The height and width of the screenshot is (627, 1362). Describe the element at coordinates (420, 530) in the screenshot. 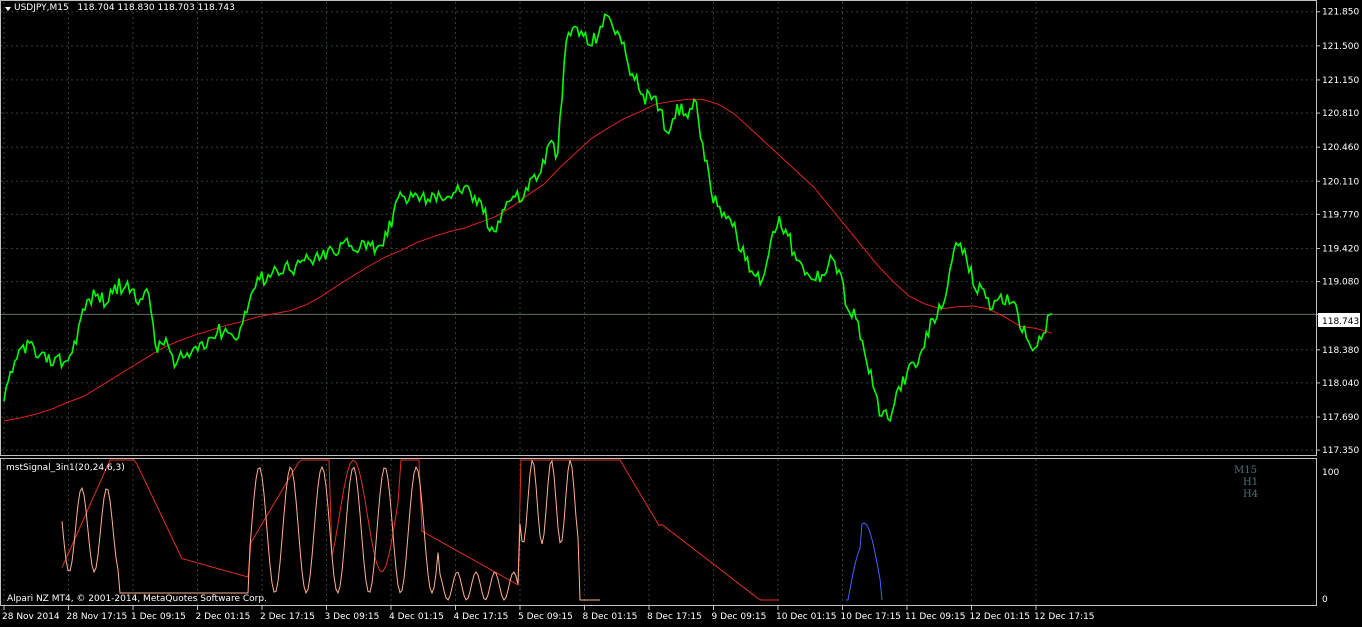

I see `signal-h1-line` at that location.